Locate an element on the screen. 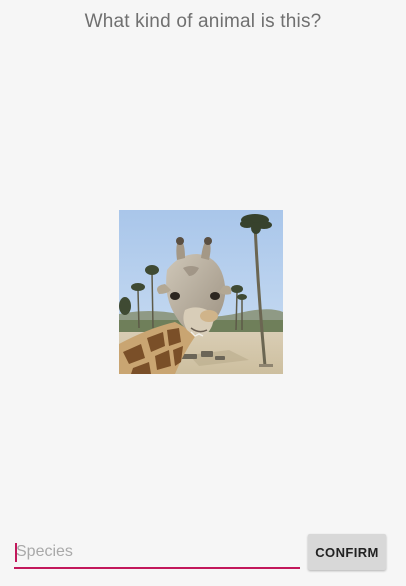  species-field is located at coordinates (158, 553).